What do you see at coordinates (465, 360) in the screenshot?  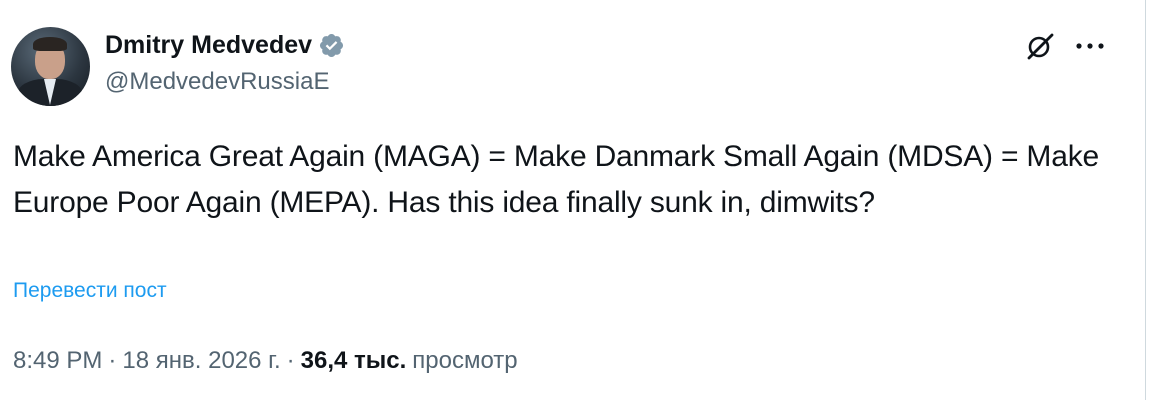 I see `views-label: просмотр` at bounding box center [465, 360].